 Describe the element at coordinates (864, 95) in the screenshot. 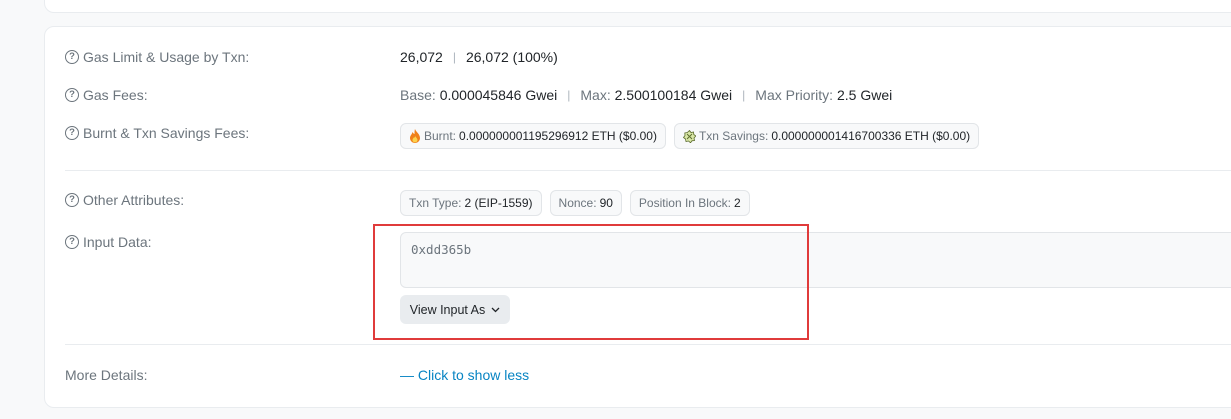

I see `max-priority-value: 2.5 Gwei` at that location.